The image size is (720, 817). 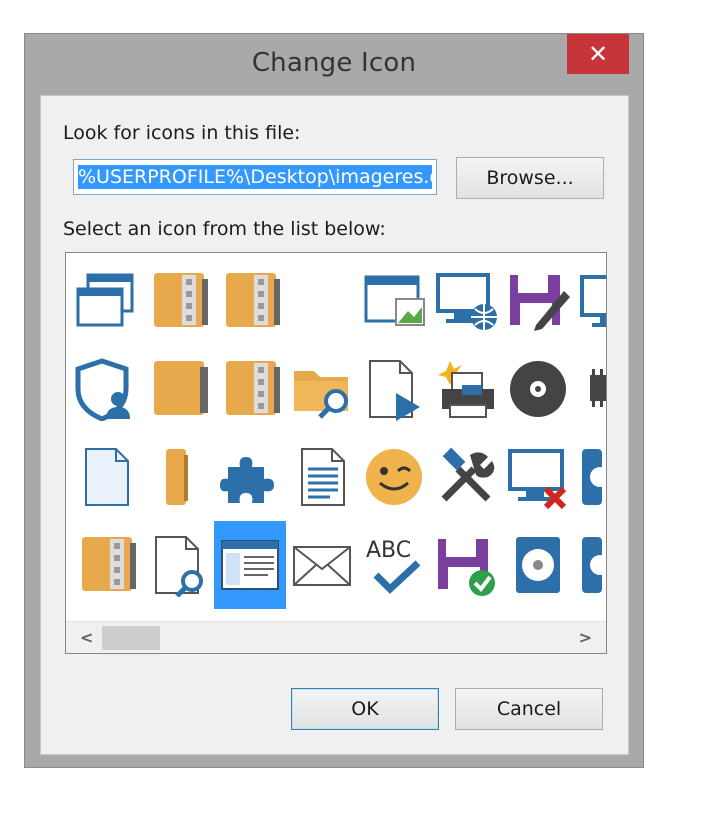 I want to click on floppy-check-icon, so click(x=466, y=567).